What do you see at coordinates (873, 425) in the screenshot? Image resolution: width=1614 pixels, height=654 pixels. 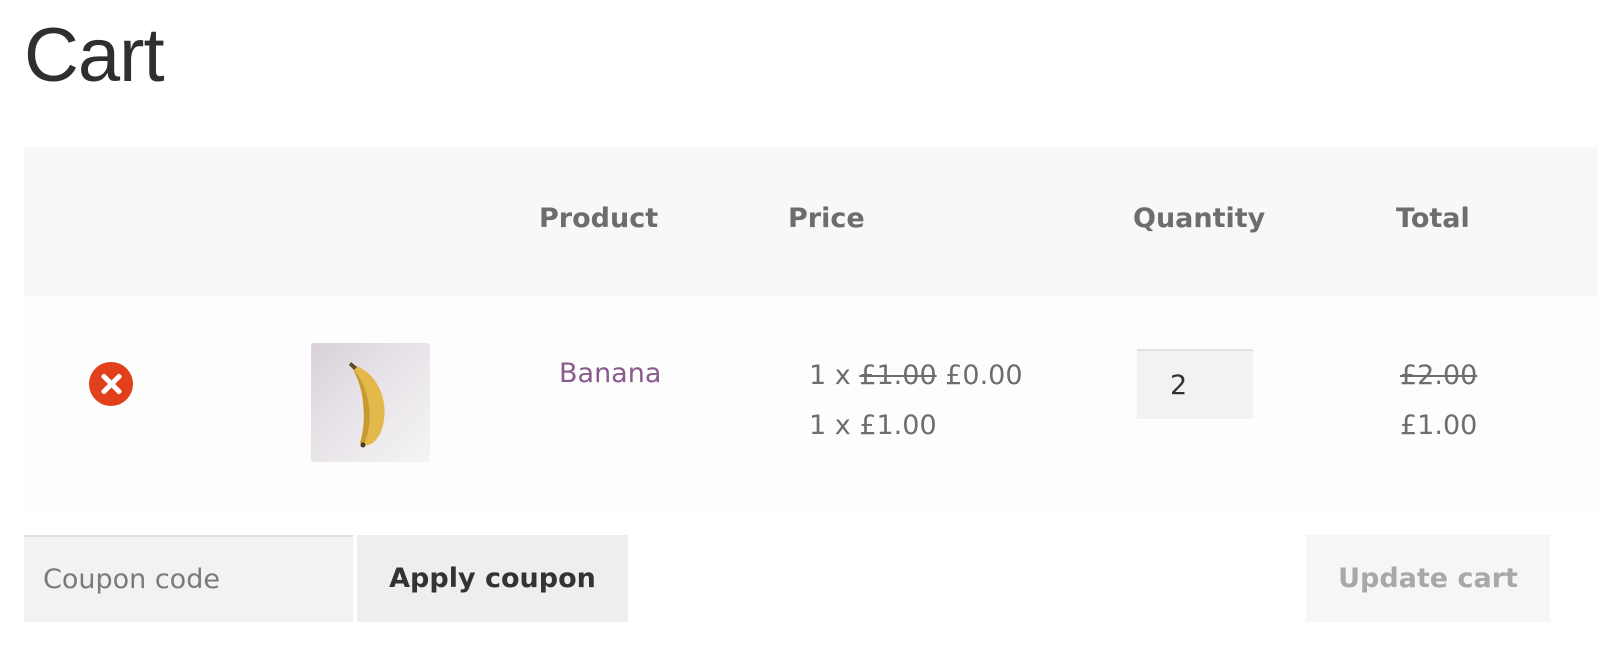 I see `price-line-regular: 1 x £1.00` at bounding box center [873, 425].